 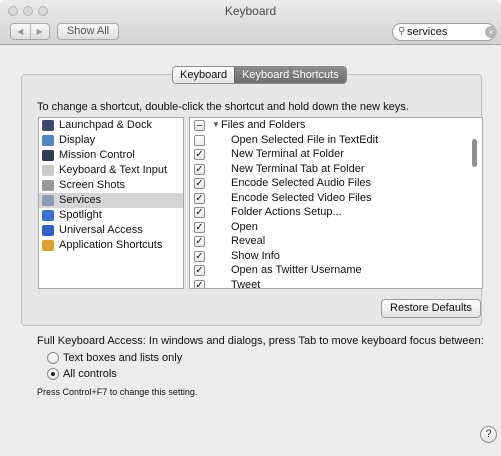 I want to click on shortcut-label: Open Selected File in TextEdit, so click(x=305, y=139).